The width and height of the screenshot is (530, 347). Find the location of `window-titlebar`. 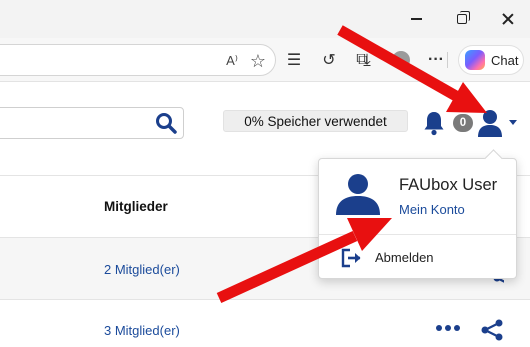

window-titlebar is located at coordinates (265, 19).